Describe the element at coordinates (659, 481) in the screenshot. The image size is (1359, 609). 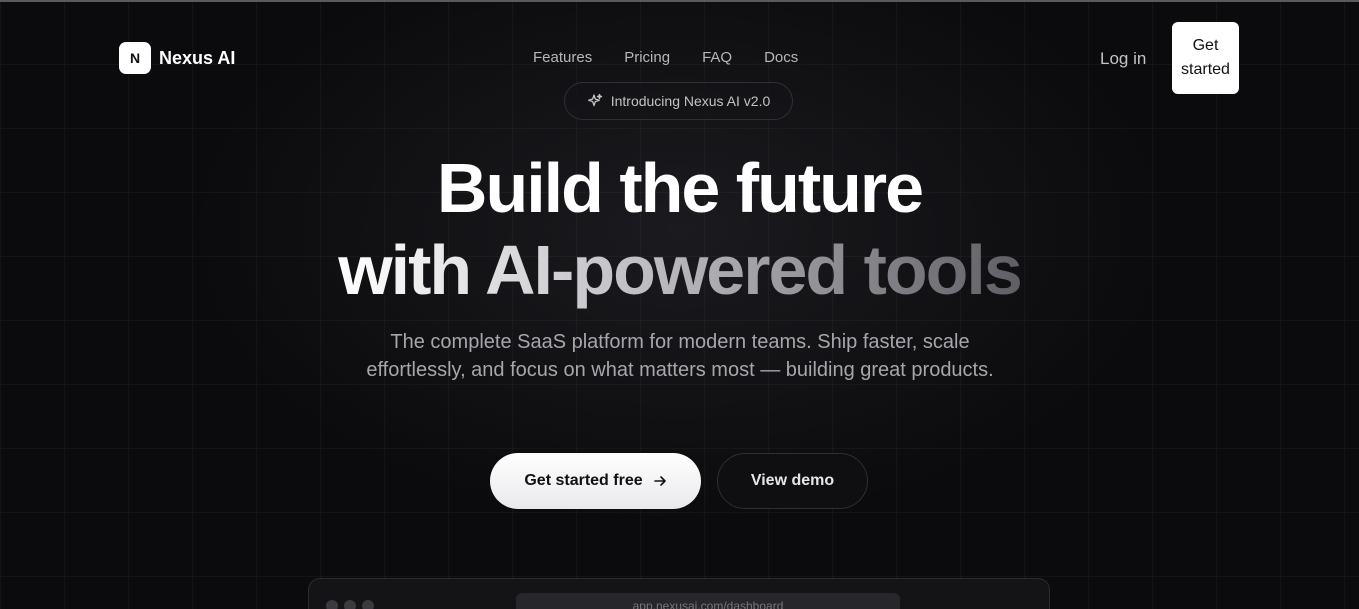
I see `arrow-right-icon` at that location.